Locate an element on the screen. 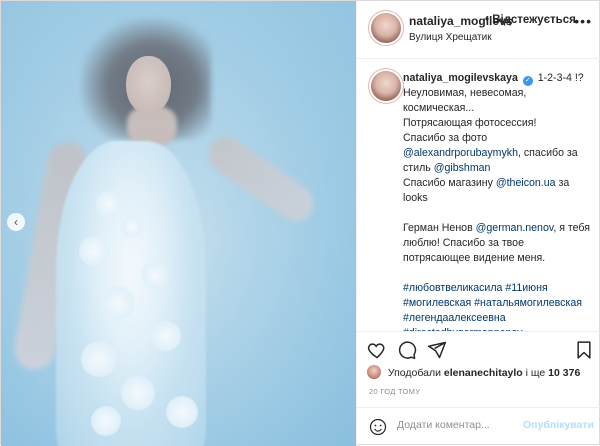 This screenshot has height=446, width=600. verified-badge-icon: ✓ is located at coordinates (527, 81).